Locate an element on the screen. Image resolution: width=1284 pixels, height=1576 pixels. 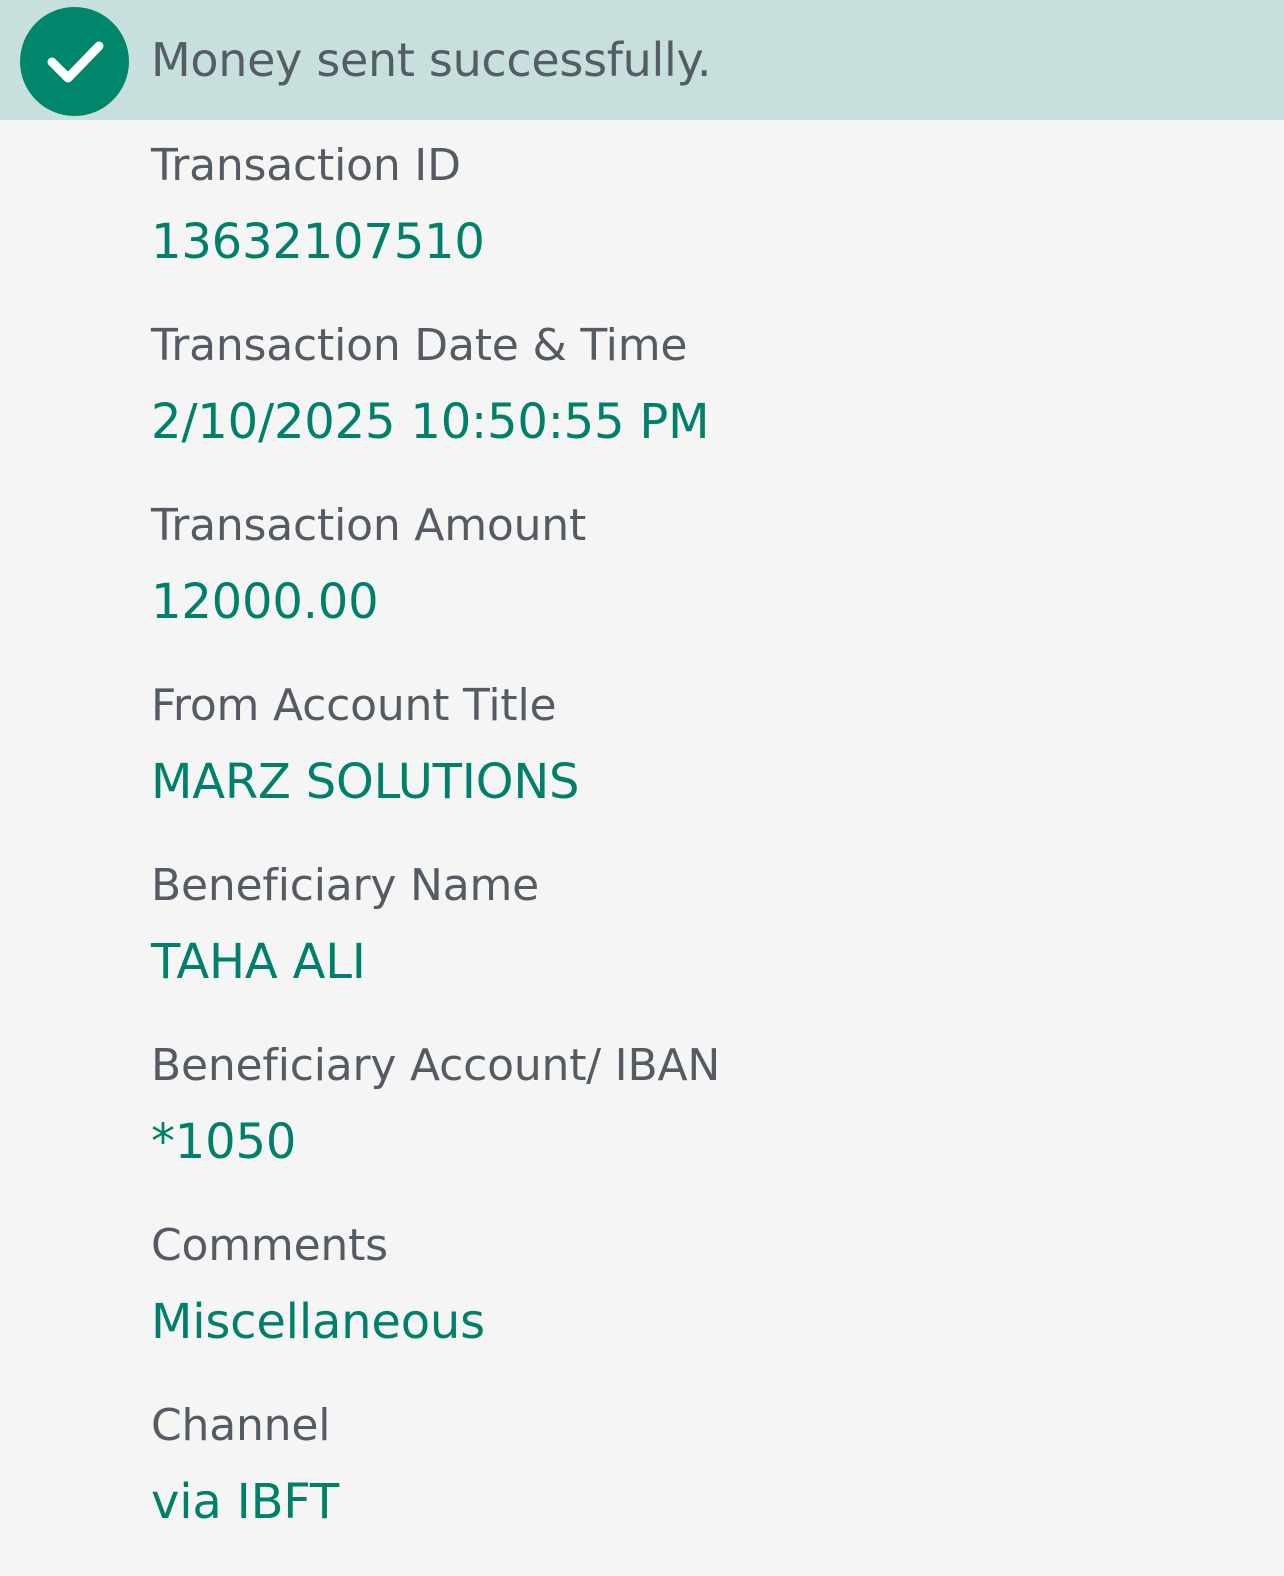
field-value: TAHA ALI is located at coordinates (258, 962).